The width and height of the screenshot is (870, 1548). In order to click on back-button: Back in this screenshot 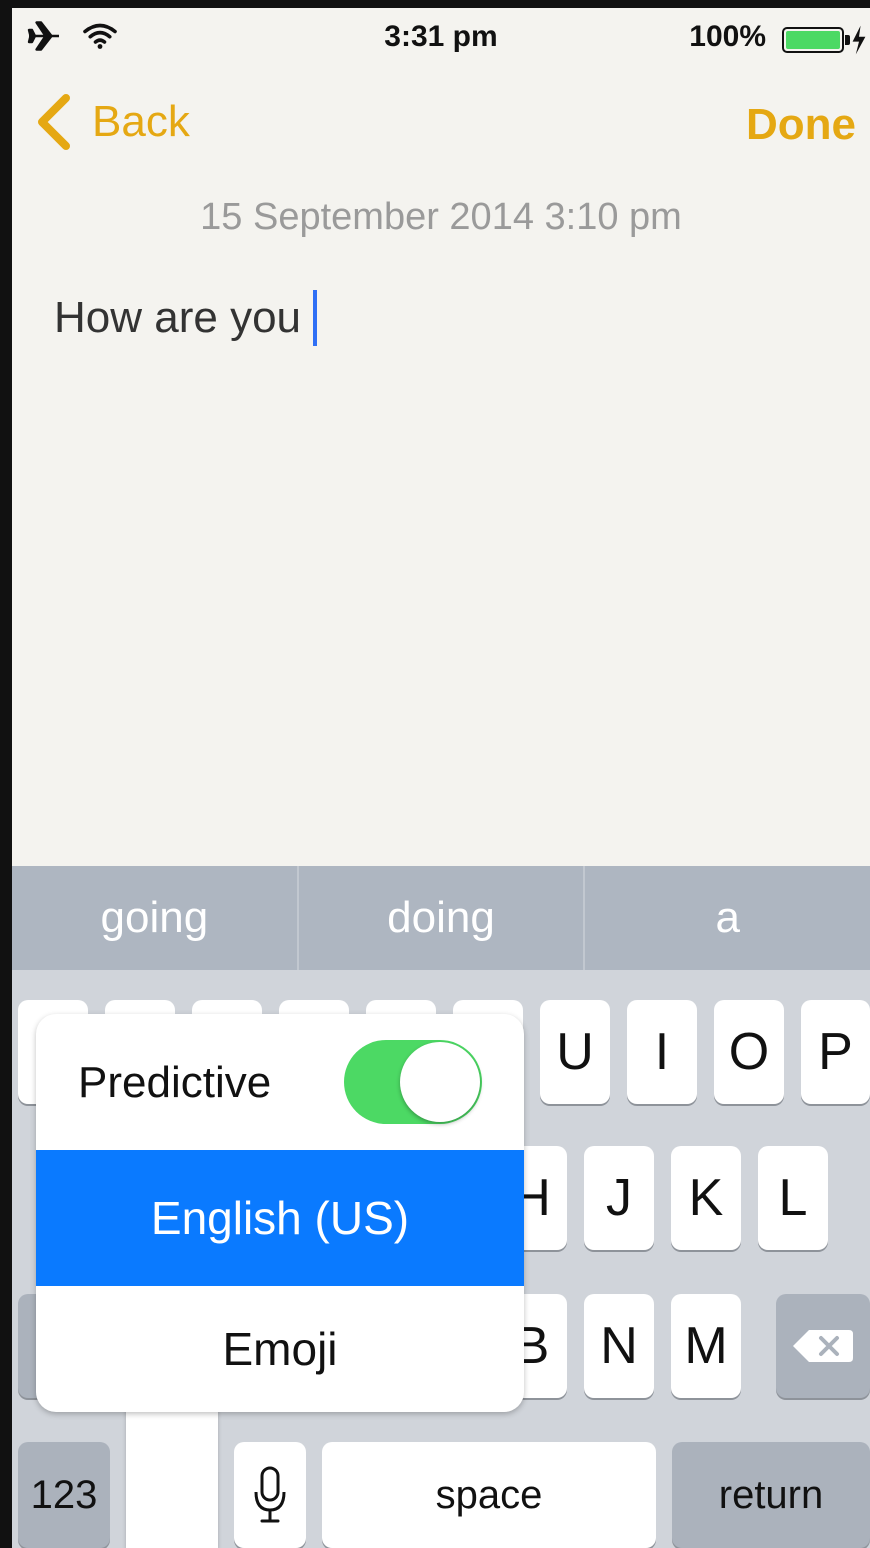, I will do `click(112, 122)`.